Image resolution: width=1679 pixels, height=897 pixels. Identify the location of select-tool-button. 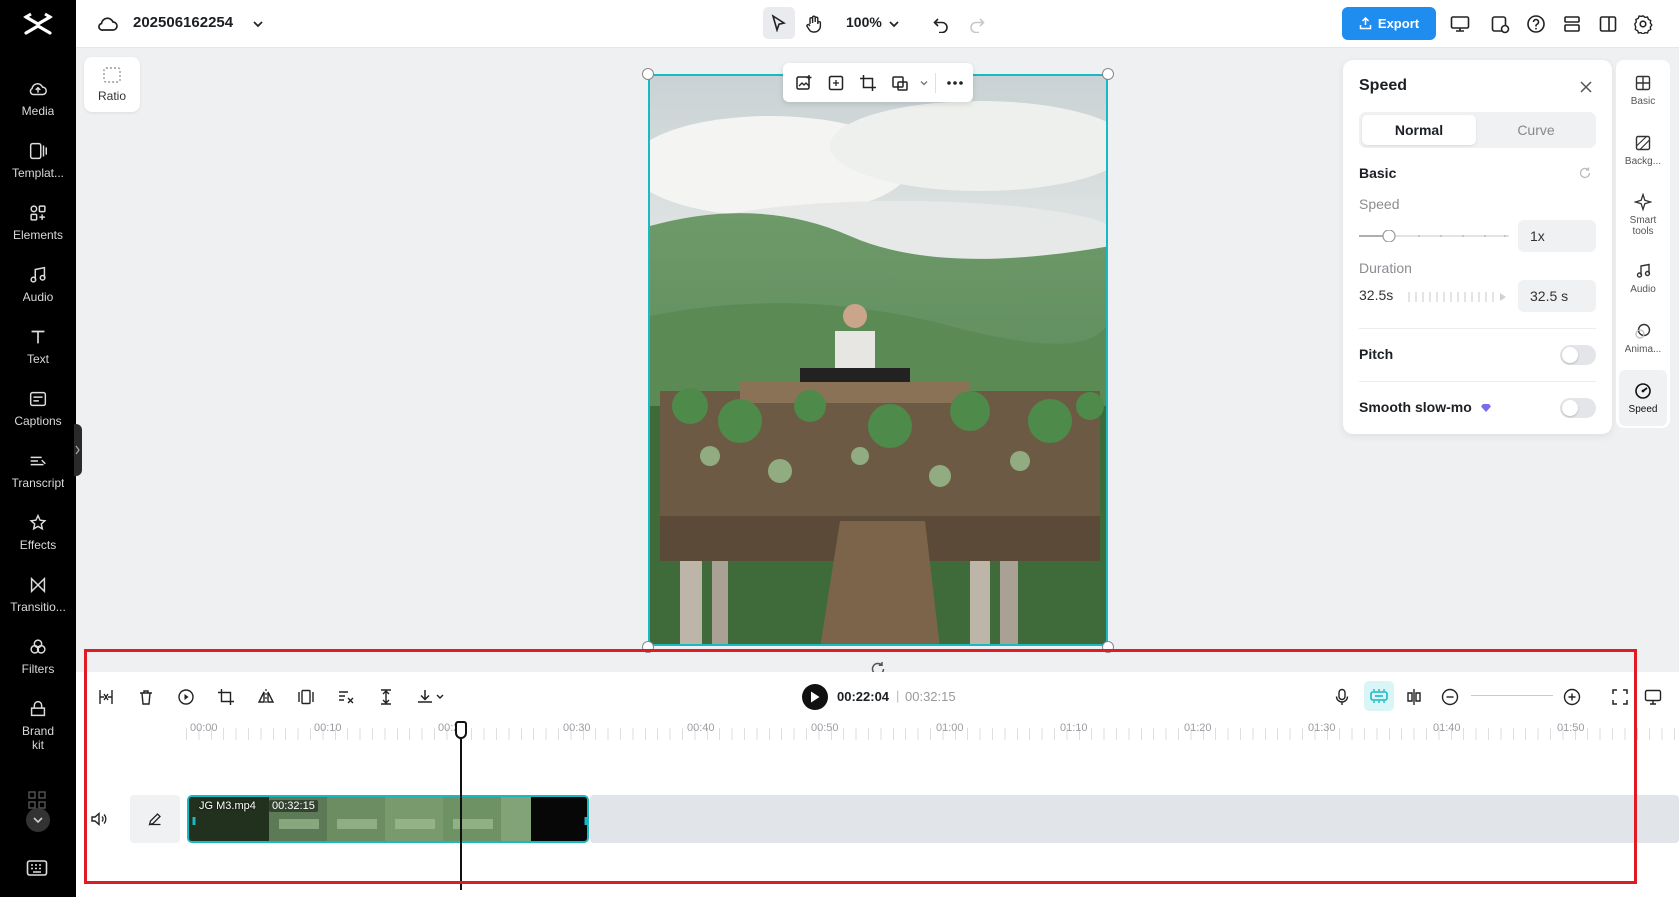
(779, 23).